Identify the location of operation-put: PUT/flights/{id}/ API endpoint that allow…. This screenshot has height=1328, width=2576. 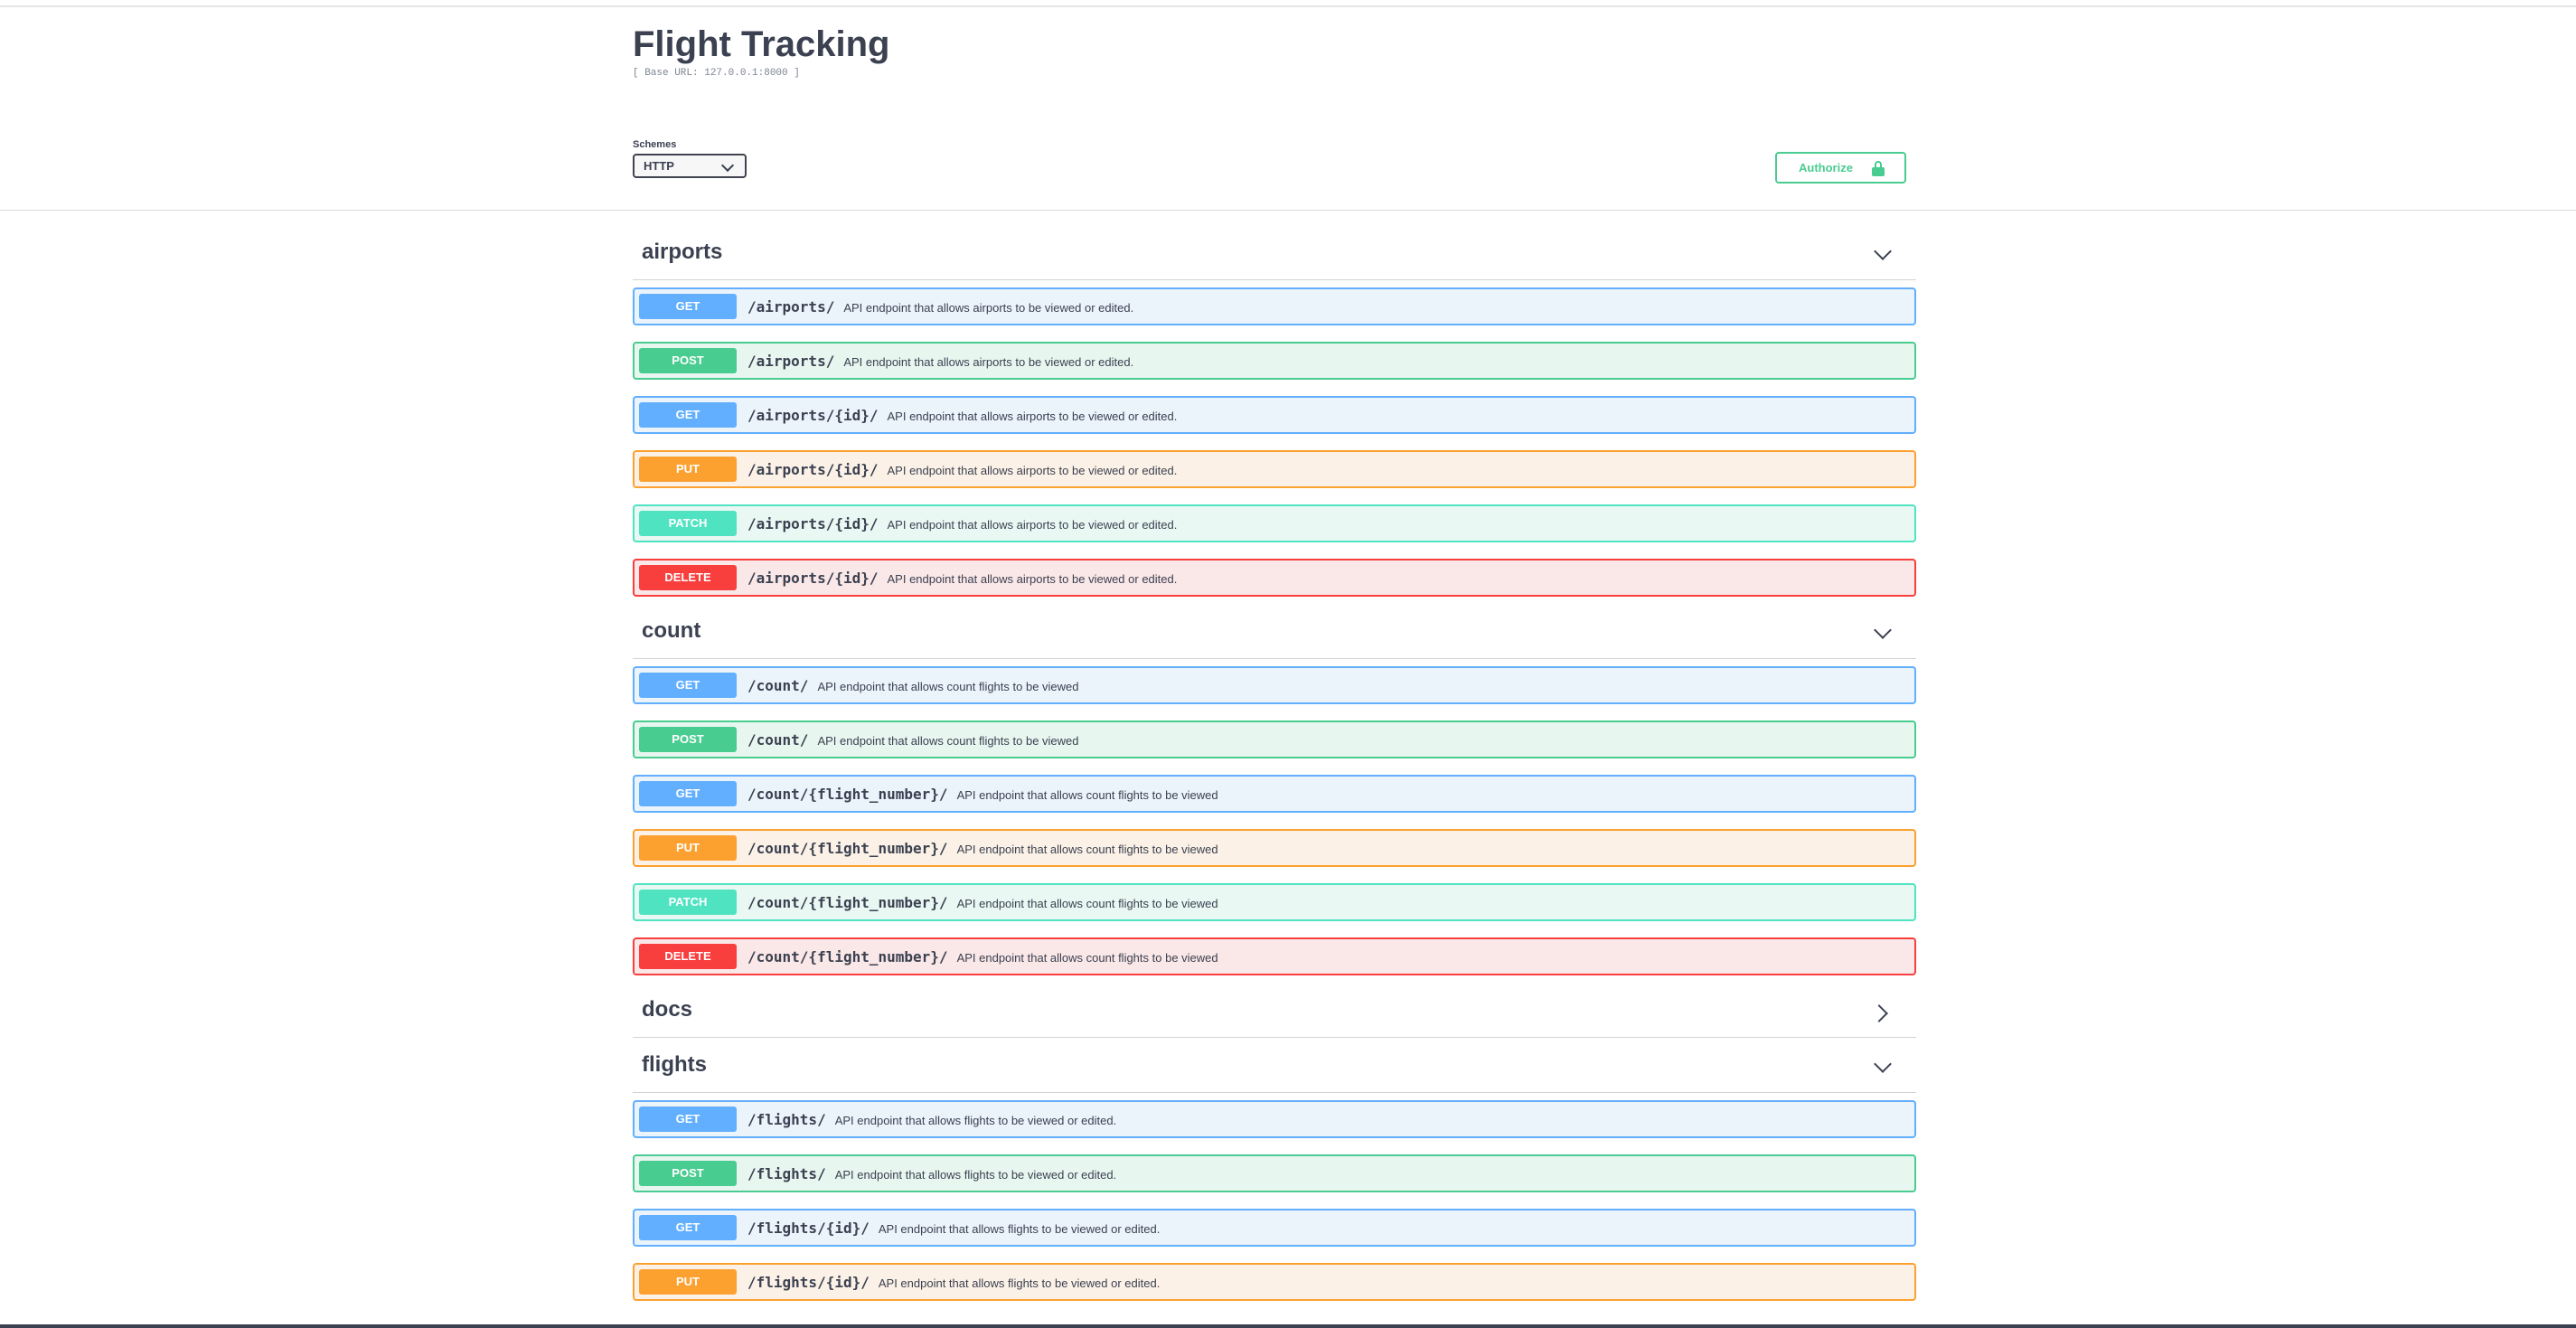
(1274, 1282).